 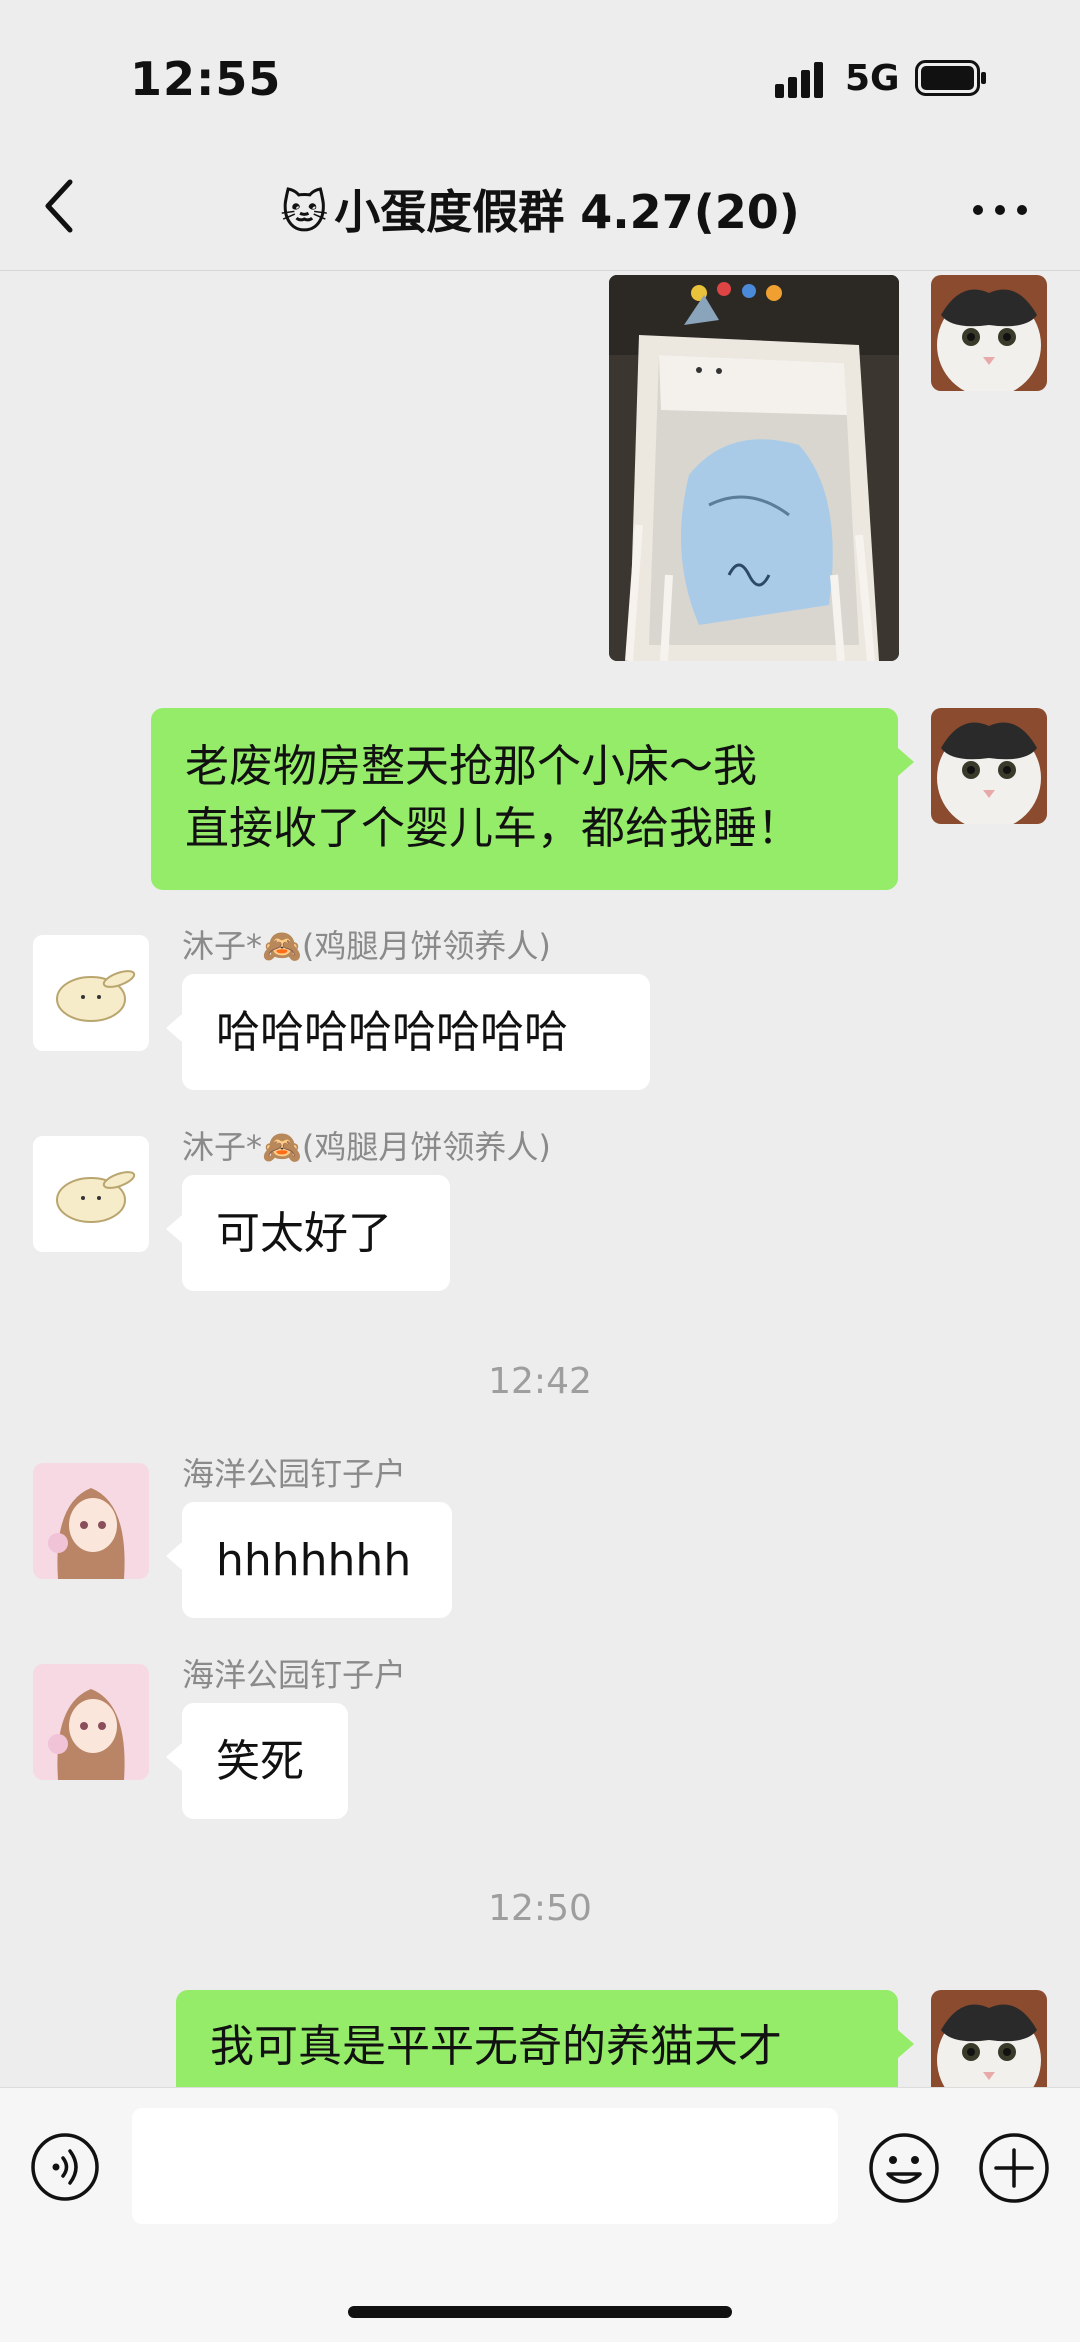 What do you see at coordinates (408, 1032) in the screenshot?
I see `contact-message-bubble: 哈哈哈哈哈哈哈哈` at bounding box center [408, 1032].